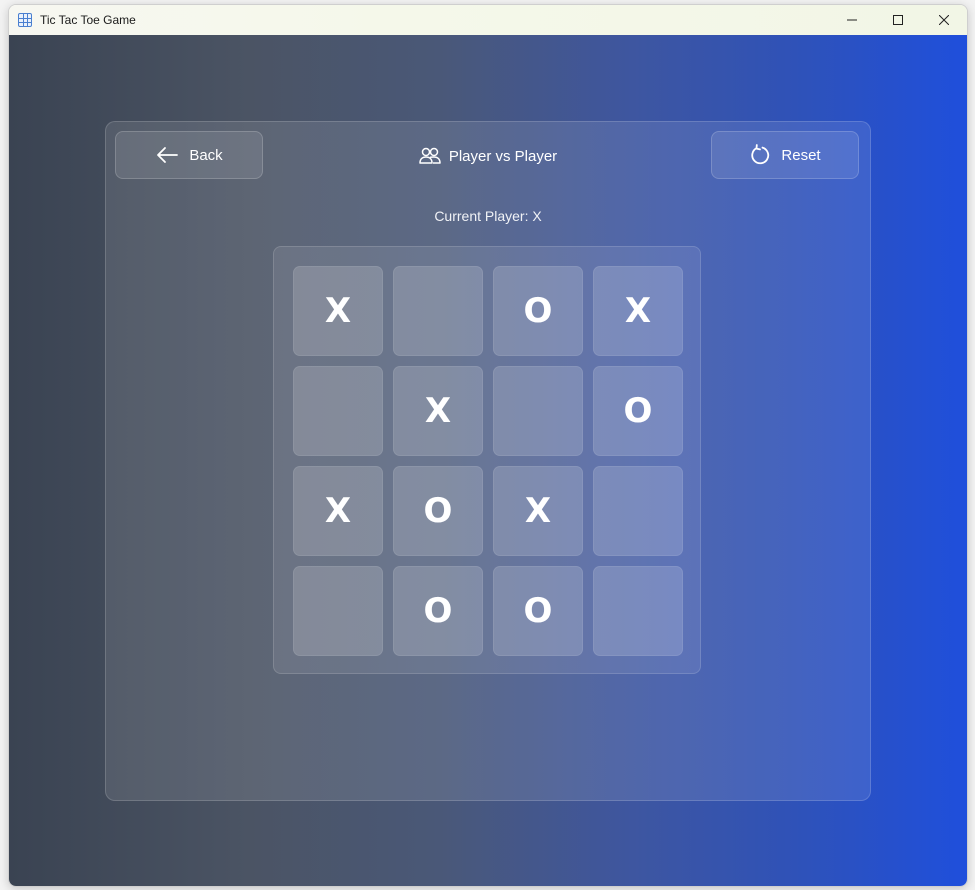 The height and width of the screenshot is (890, 975). I want to click on maximize-button, so click(898, 20).